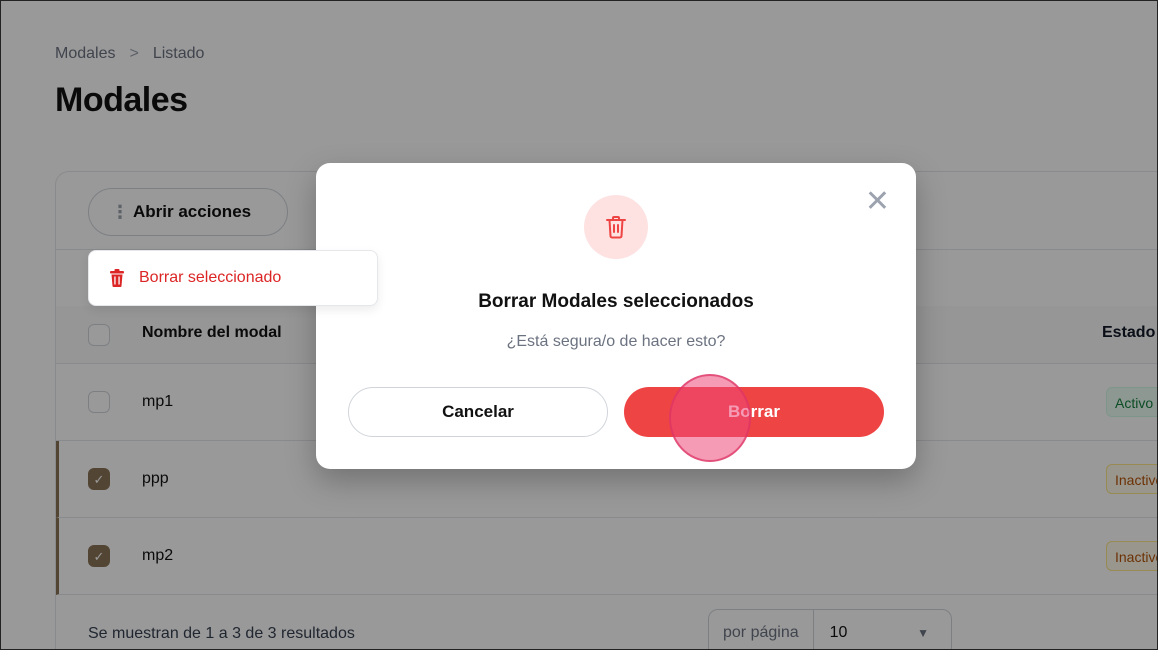 Image resolution: width=1158 pixels, height=650 pixels. What do you see at coordinates (616, 341) in the screenshot?
I see `modal-description: ¿Está segura/o de hacer esto?` at bounding box center [616, 341].